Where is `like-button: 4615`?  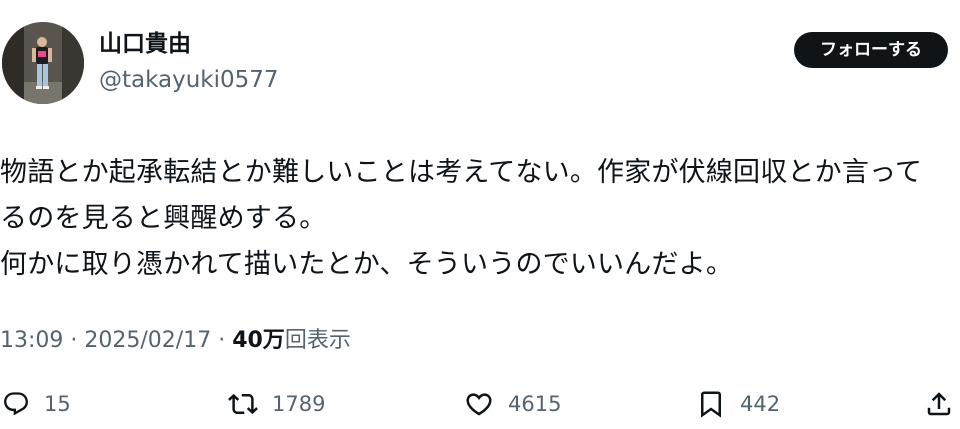 like-button: 4615 is located at coordinates (512, 404).